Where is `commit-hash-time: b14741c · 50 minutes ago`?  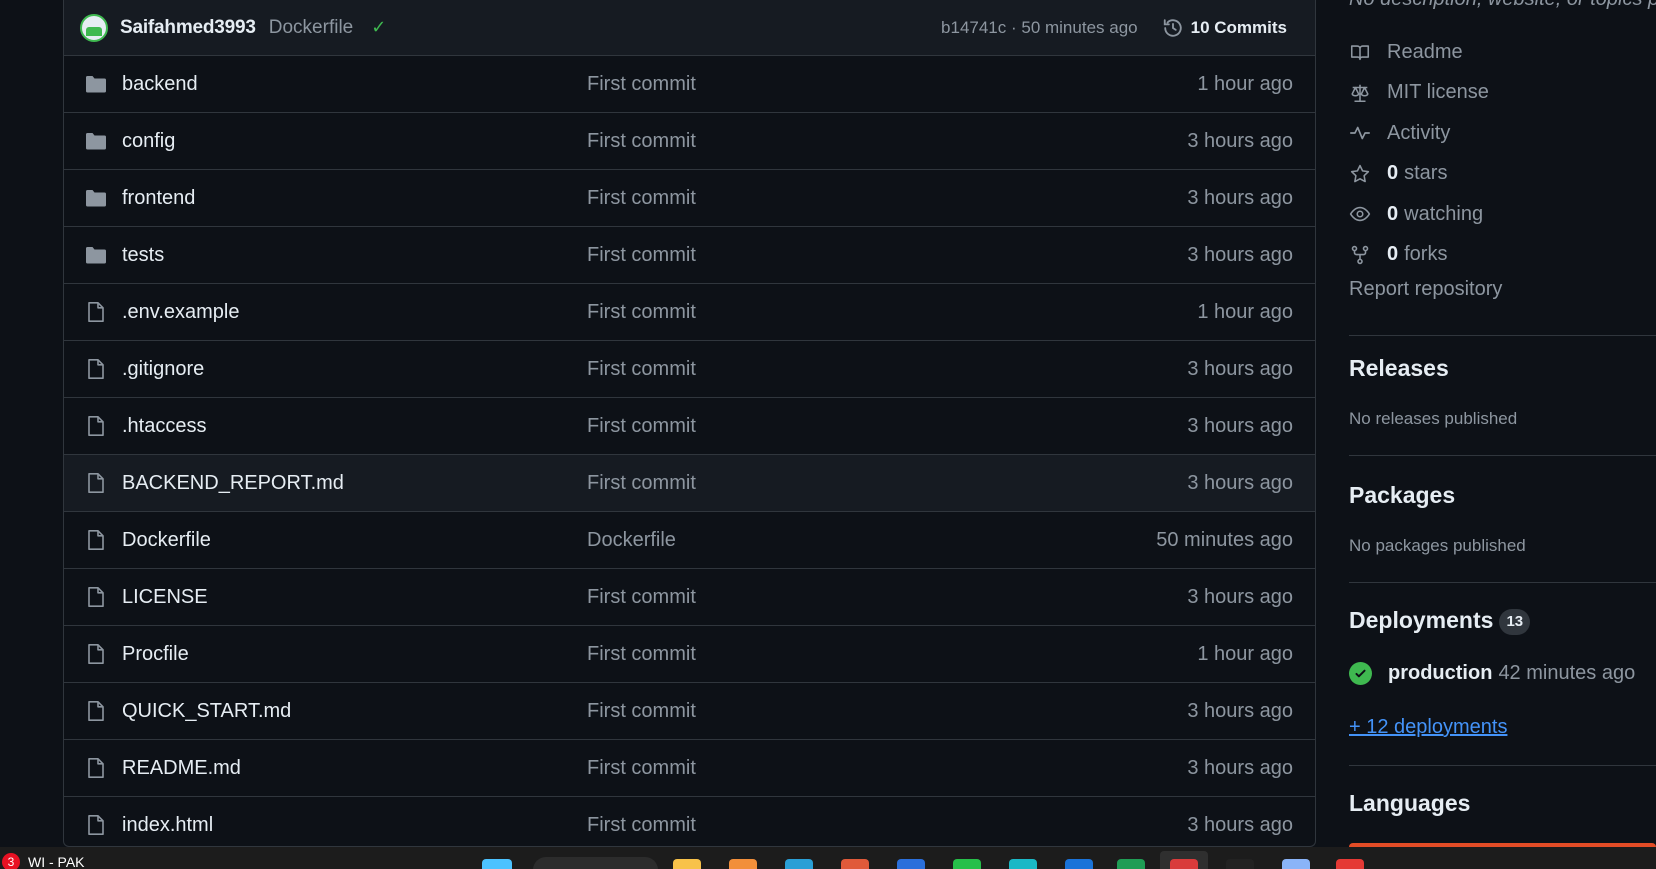
commit-hash-time: b14741c · 50 minutes ago is located at coordinates (1039, 28).